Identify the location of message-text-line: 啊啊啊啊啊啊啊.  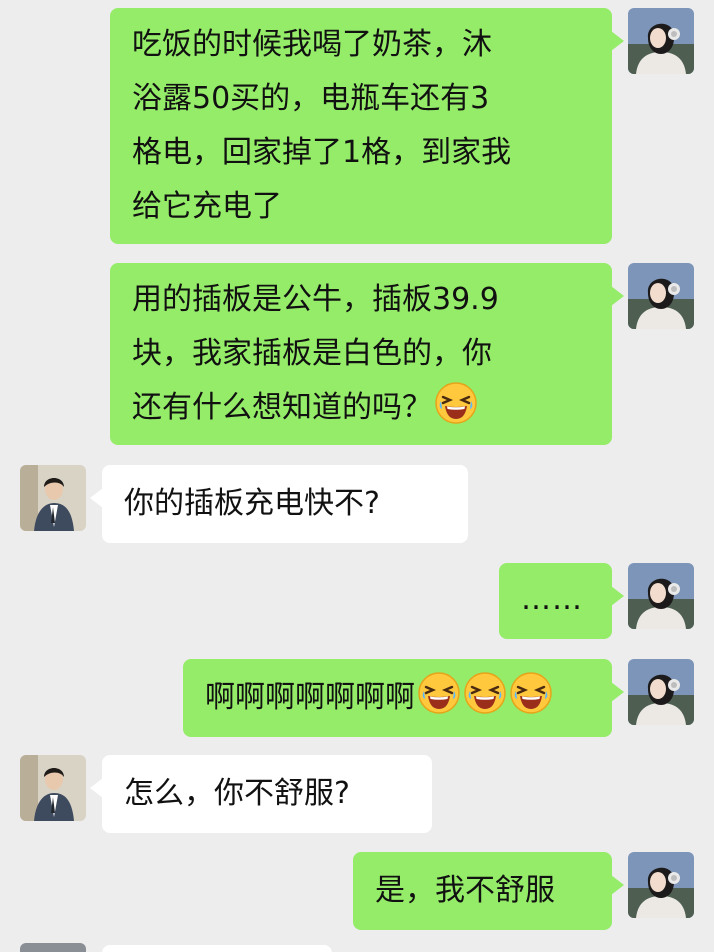
(408, 698).